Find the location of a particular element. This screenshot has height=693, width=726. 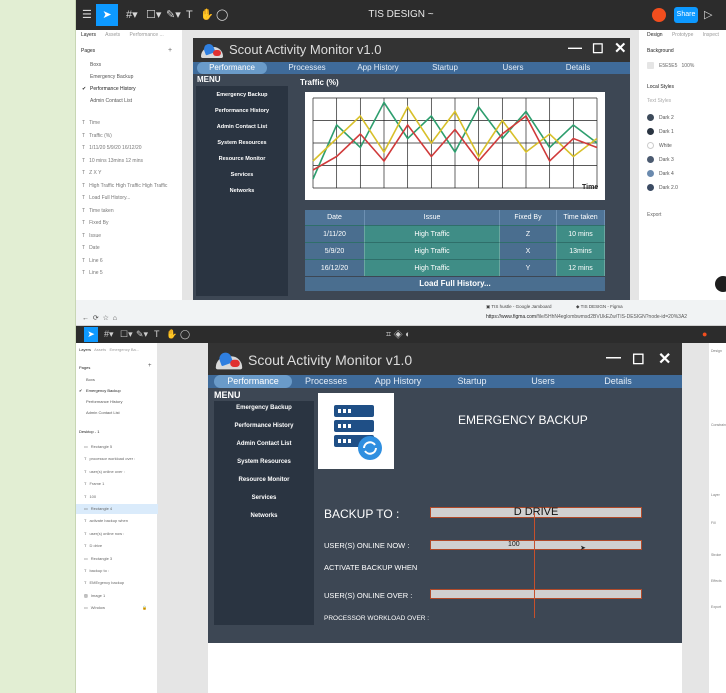

avatar is located at coordinates (659, 15).